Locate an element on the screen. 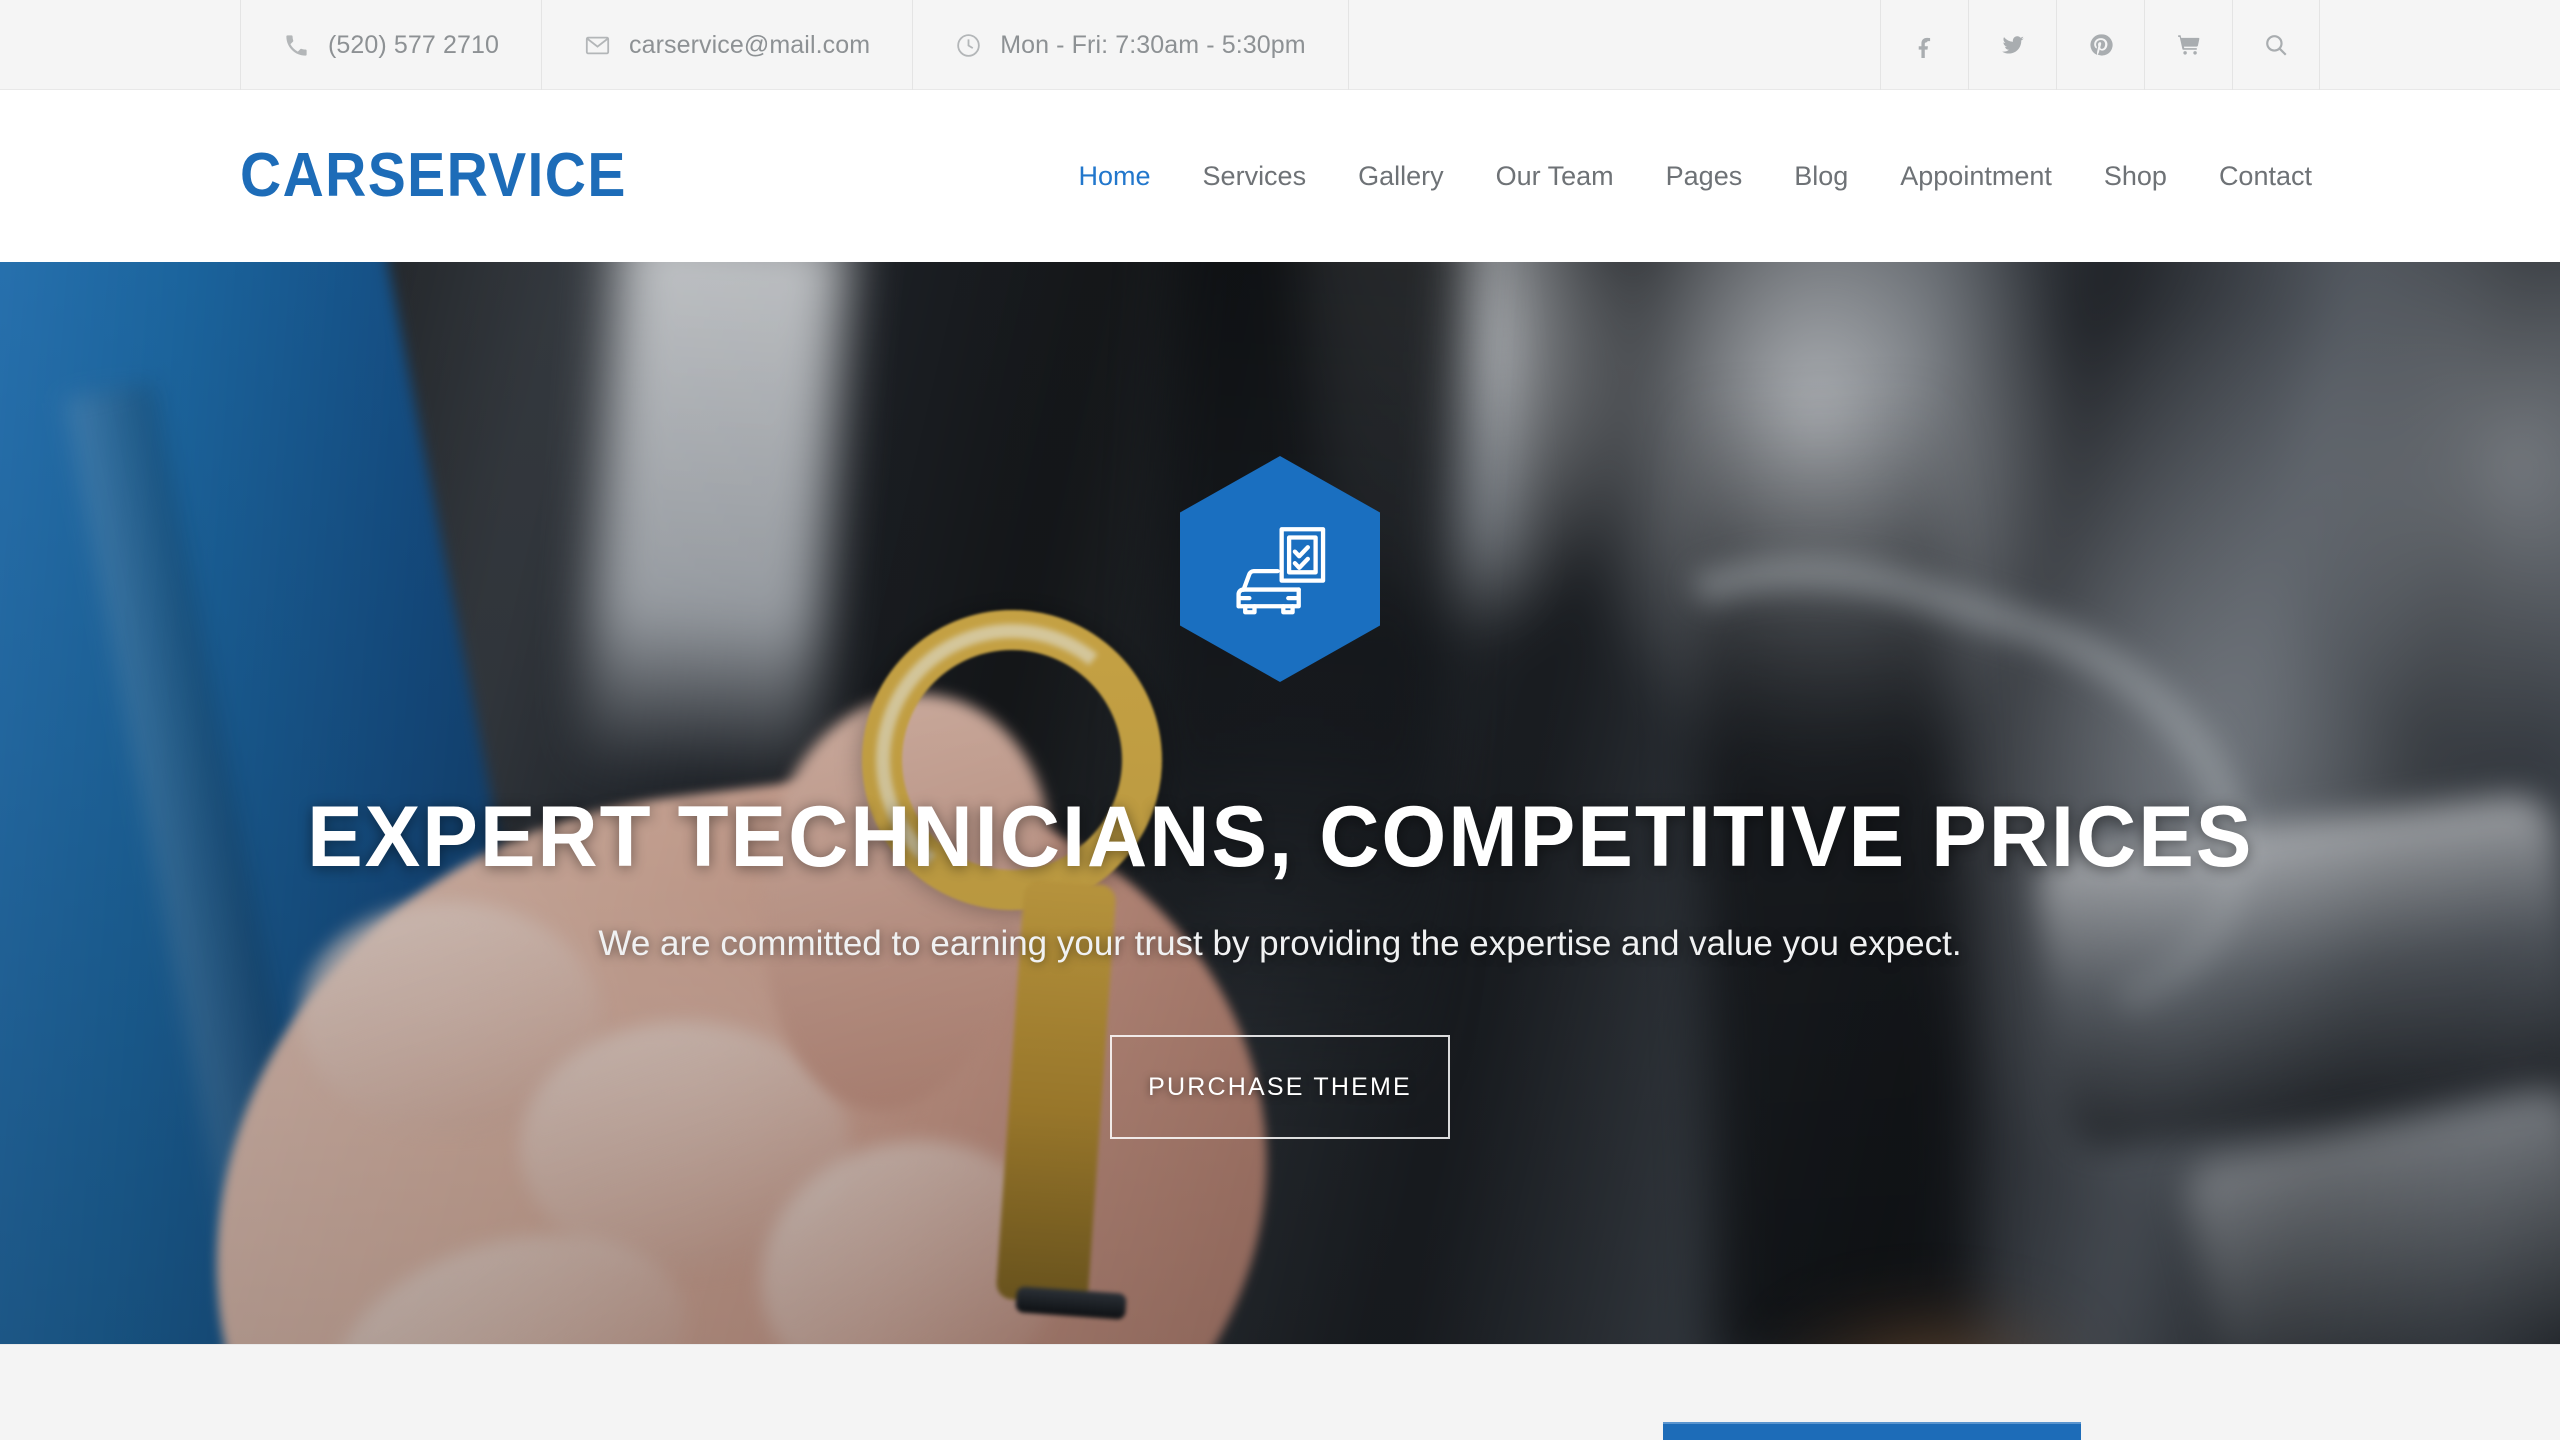 The image size is (2560, 1440). cart-link is located at coordinates (2188, 45).